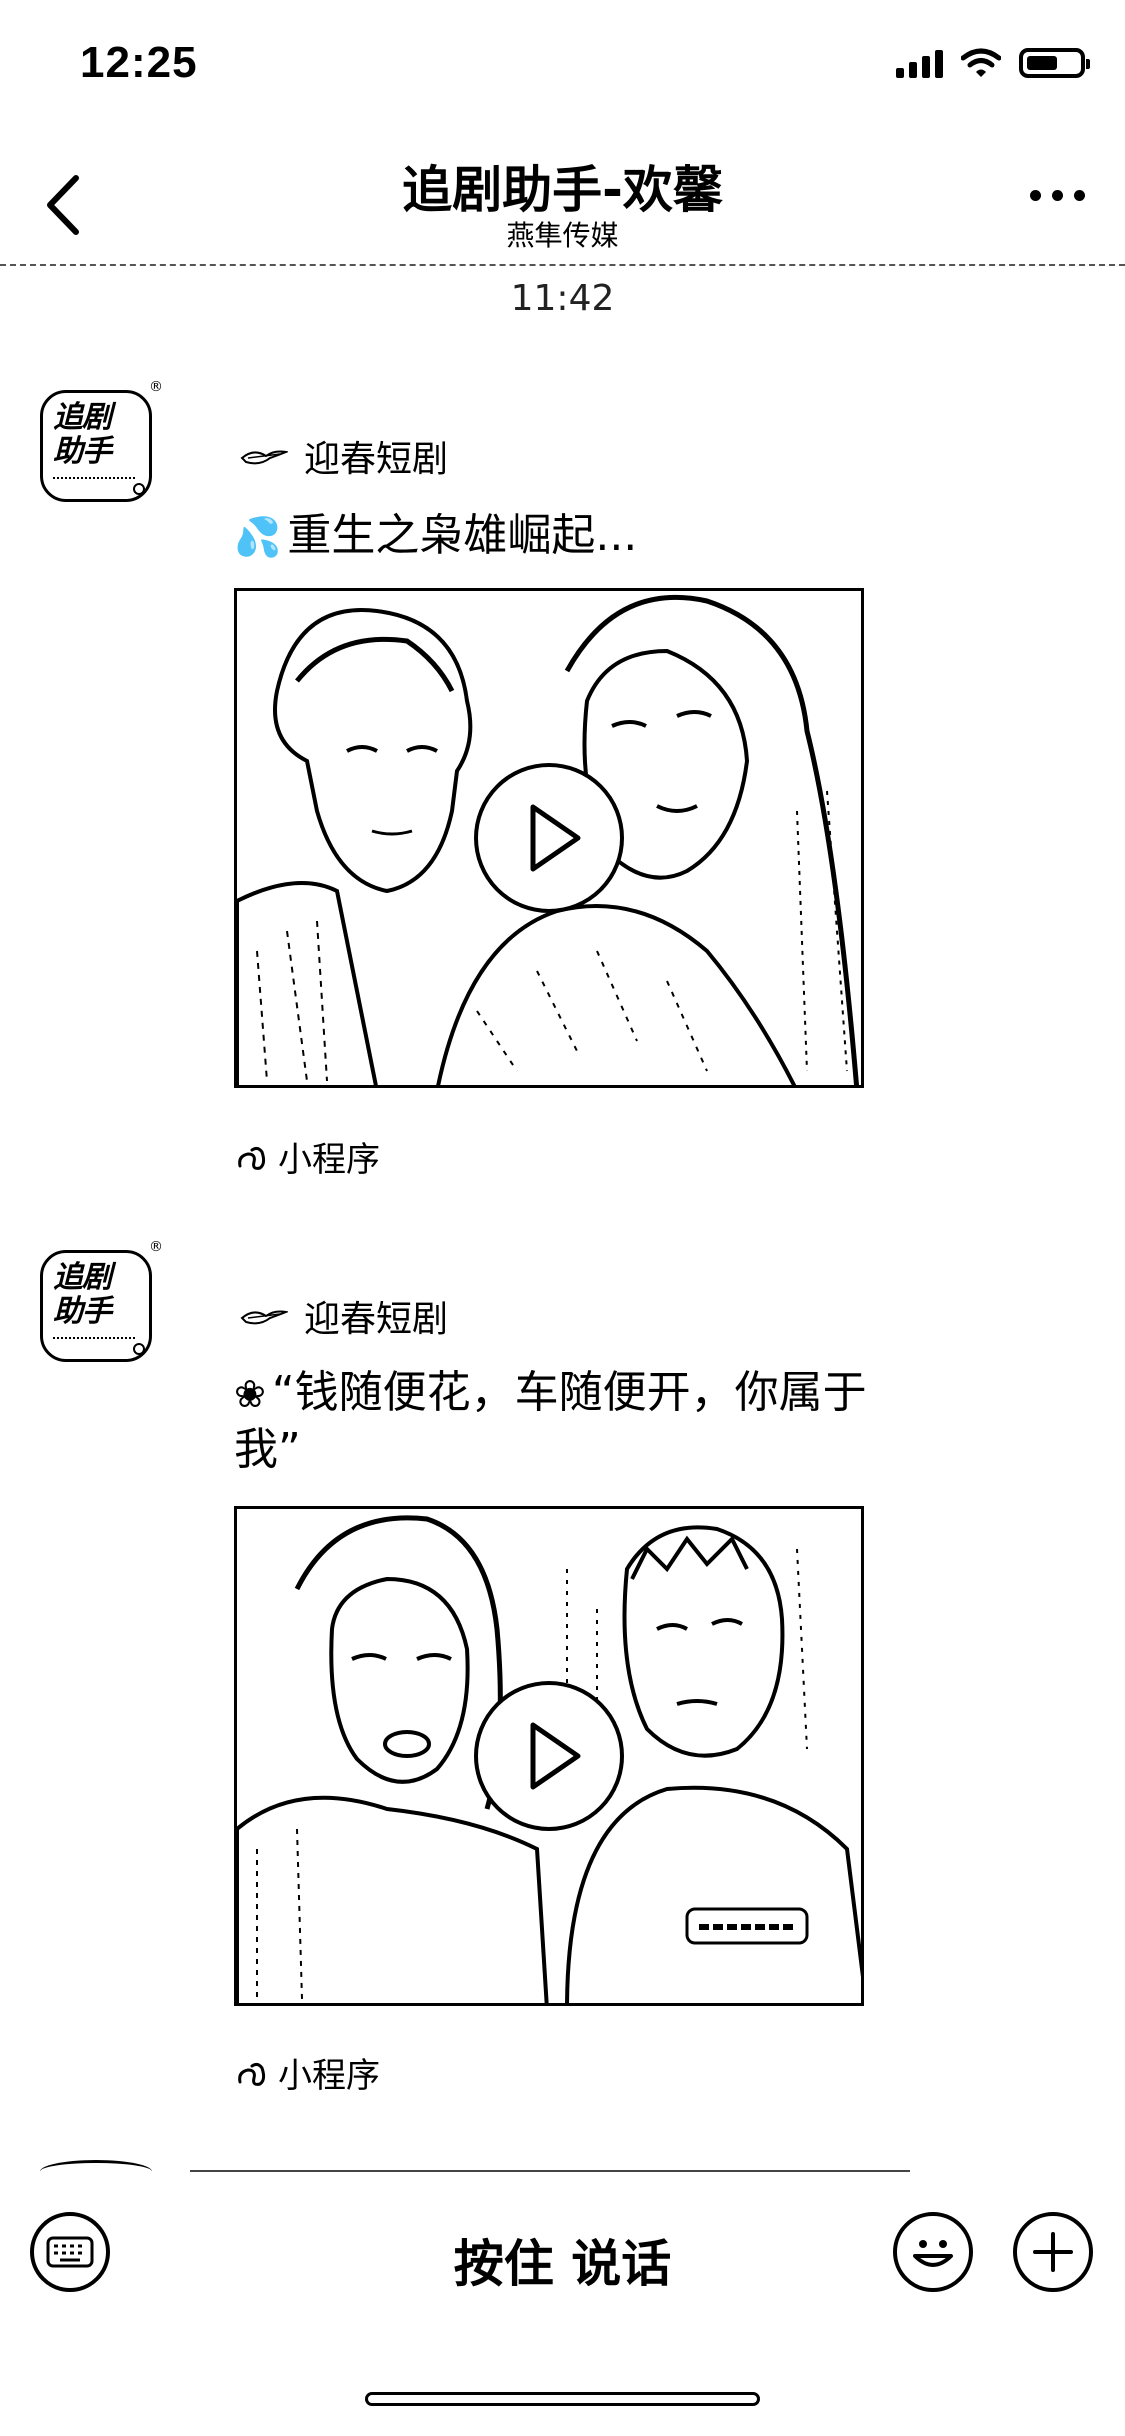  What do you see at coordinates (933, 2252) in the screenshot?
I see `smiley-icon` at bounding box center [933, 2252].